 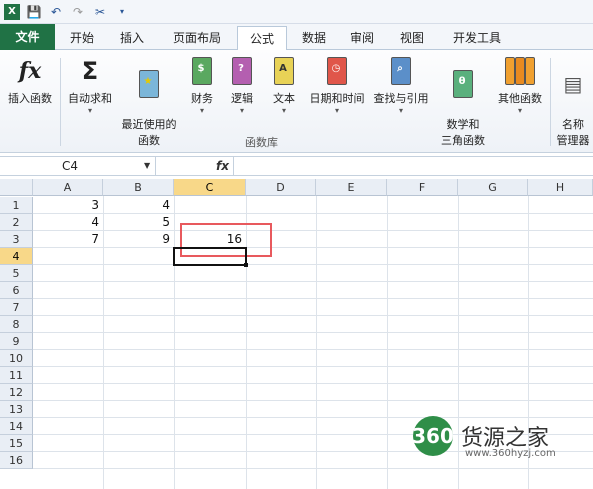 I want to click on fx-icon: fx, so click(x=30, y=71).